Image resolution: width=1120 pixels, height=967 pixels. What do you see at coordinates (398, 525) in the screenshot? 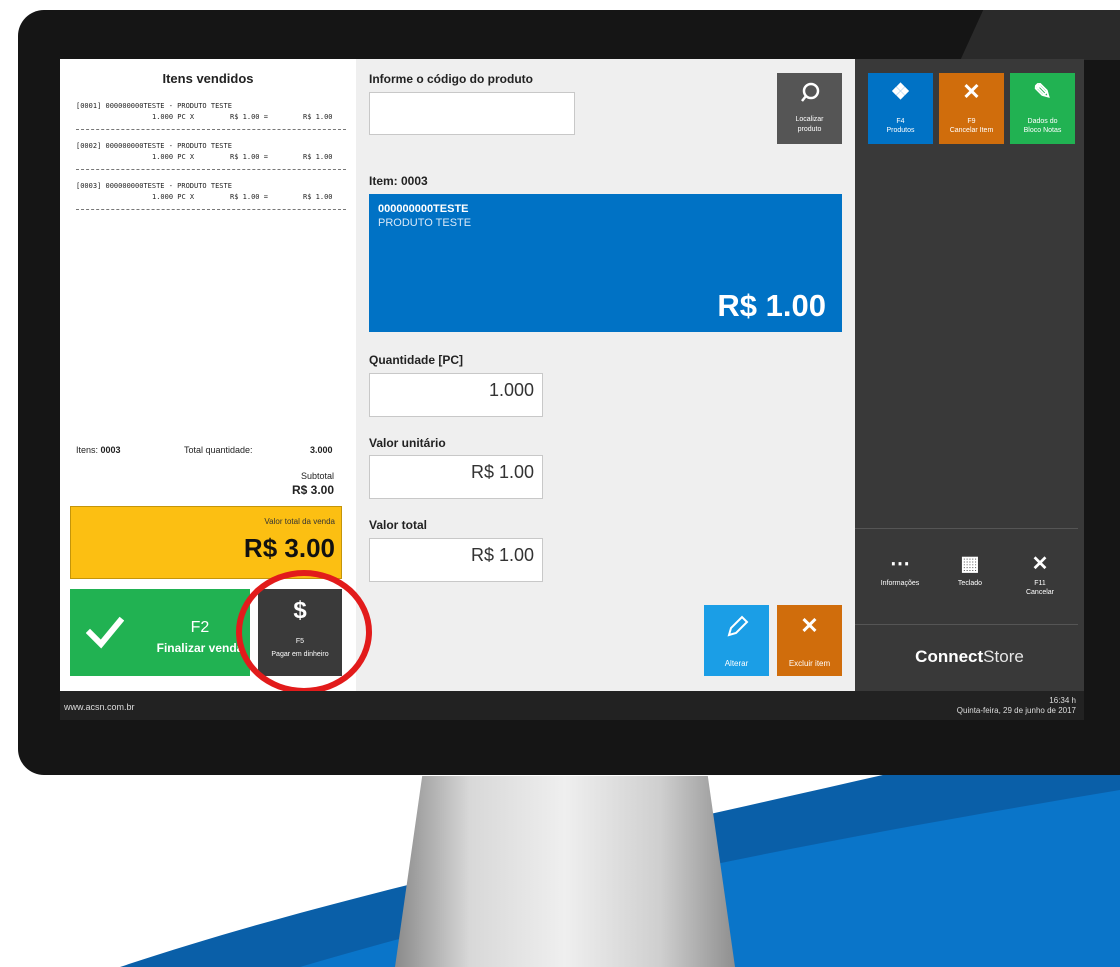
I see `total-value-label: Valor total` at bounding box center [398, 525].